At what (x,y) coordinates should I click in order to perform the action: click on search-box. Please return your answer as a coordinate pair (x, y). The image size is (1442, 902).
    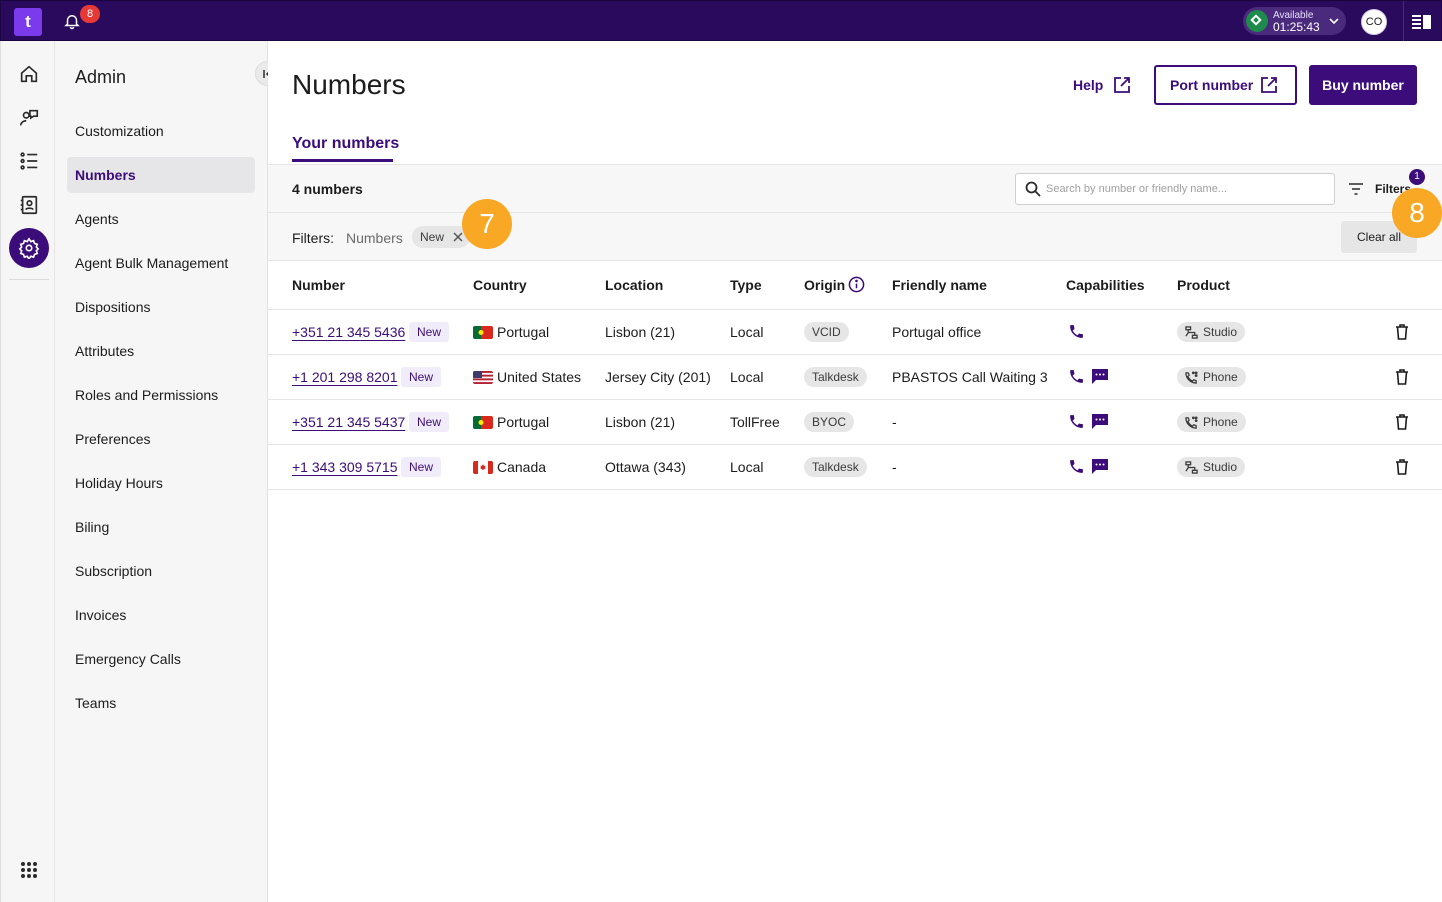
    Looking at the image, I should click on (1175, 189).